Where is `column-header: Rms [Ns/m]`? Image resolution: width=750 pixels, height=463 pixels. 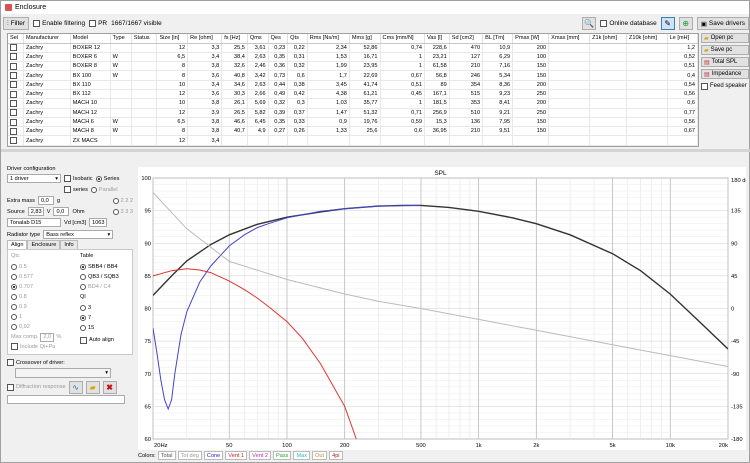
column-header: Rms [Ns/m] is located at coordinates (328, 39).